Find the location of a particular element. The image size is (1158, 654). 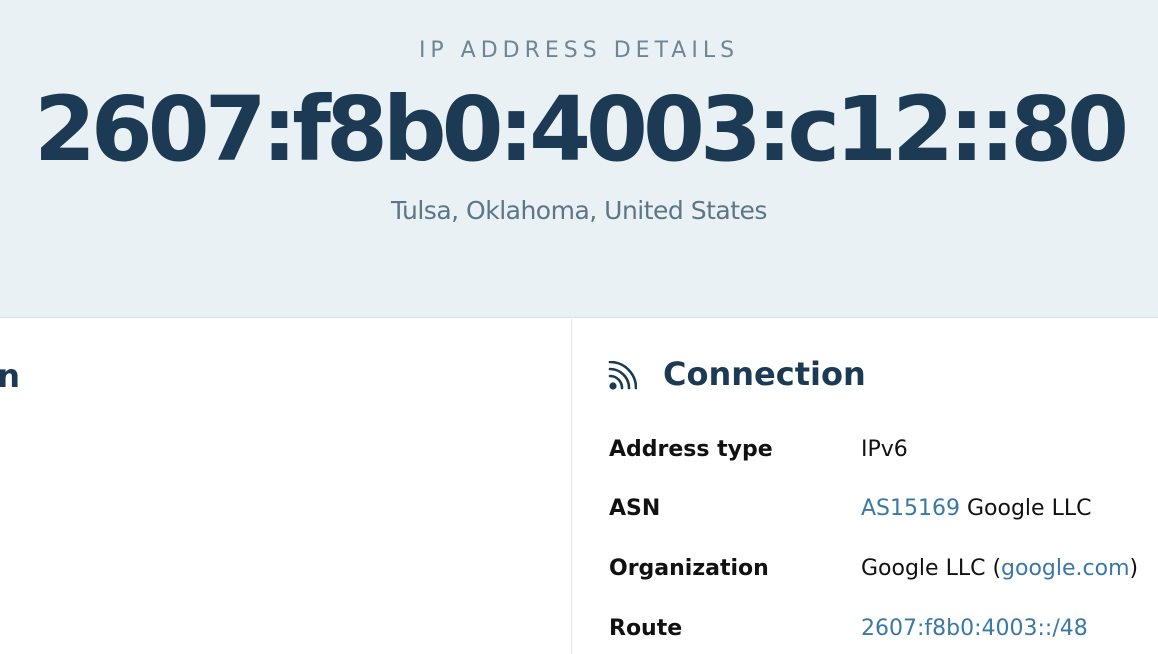

asn-row: ASN AS15169 Google LLC is located at coordinates (881, 511).